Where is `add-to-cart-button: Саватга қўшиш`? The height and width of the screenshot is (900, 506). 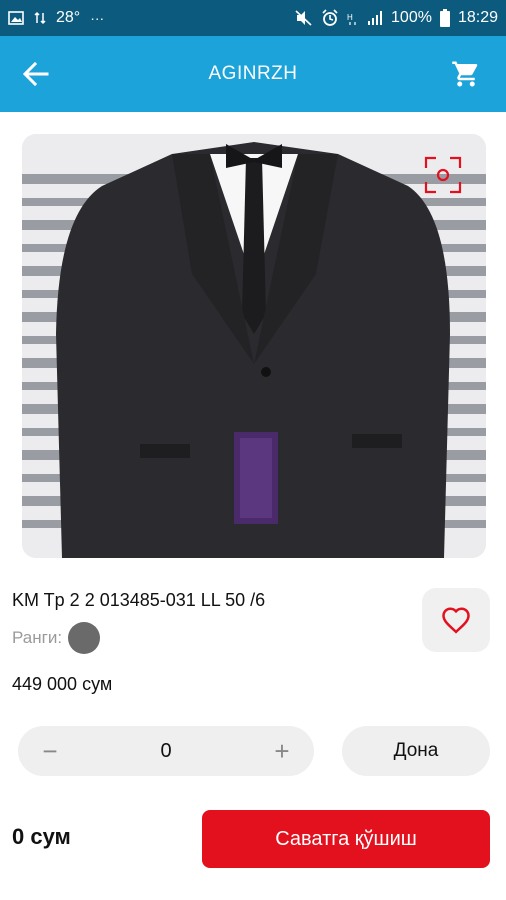 add-to-cart-button: Саватга қўшиш is located at coordinates (346, 839).